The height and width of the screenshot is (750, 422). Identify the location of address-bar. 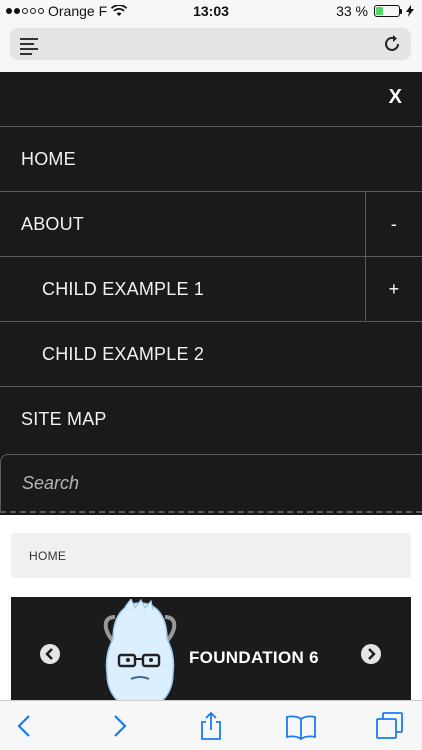
(210, 44).